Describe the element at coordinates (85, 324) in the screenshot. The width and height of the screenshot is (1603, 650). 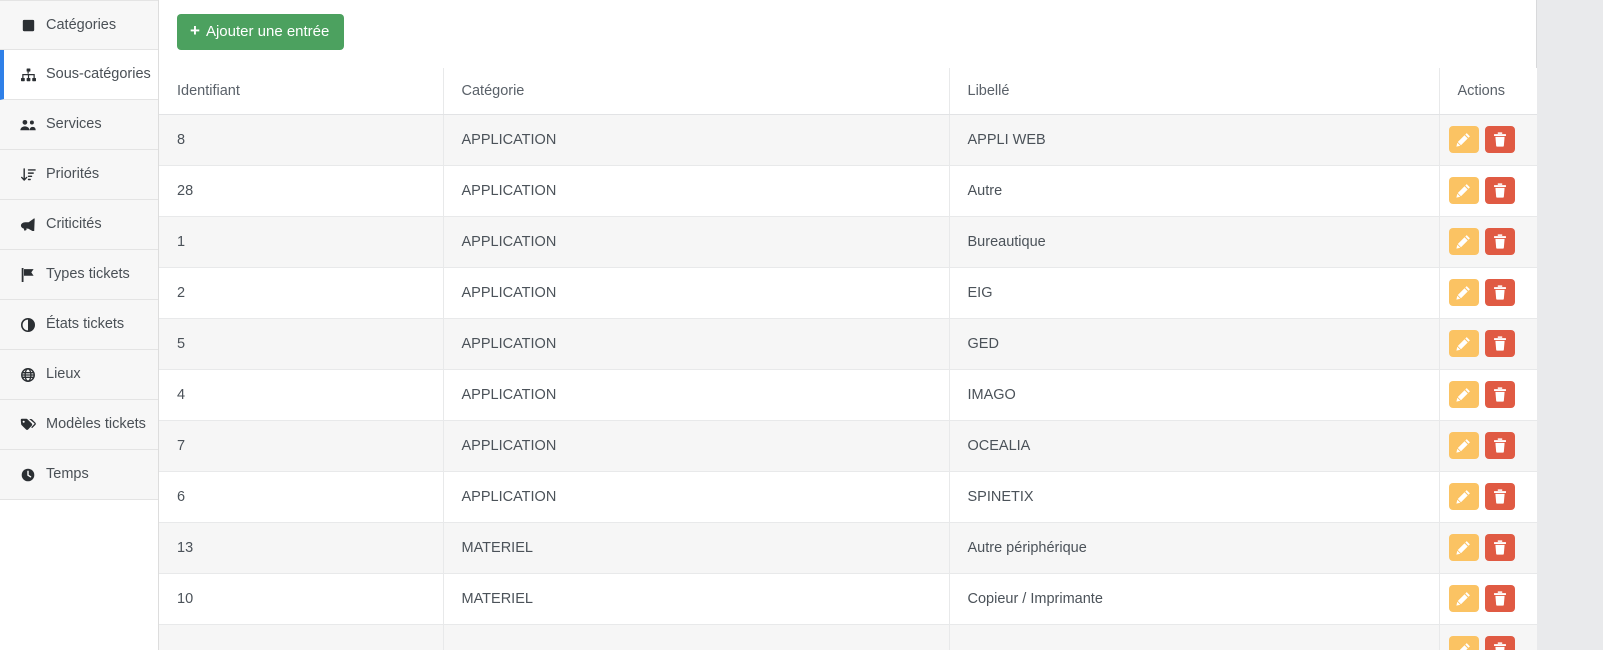
I see `sidebar-item-label: États tickets` at that location.